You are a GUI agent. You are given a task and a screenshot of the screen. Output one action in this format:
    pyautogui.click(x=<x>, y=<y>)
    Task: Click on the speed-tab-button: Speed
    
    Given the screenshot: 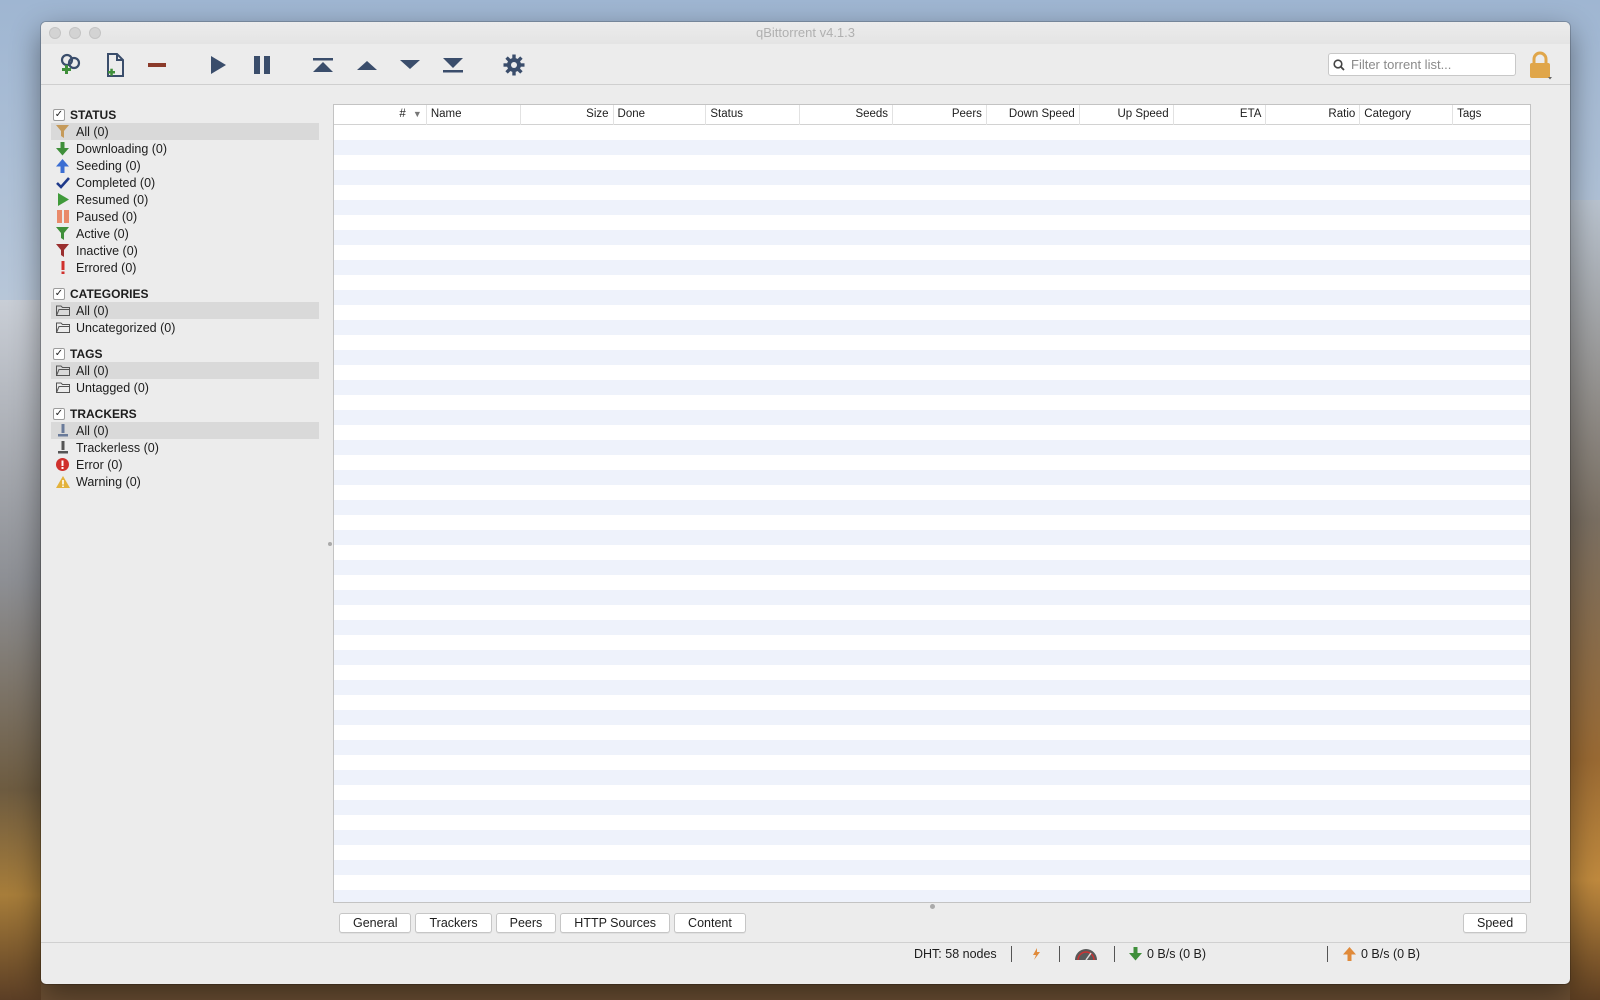 What is the action you would take?
    pyautogui.click(x=1495, y=923)
    